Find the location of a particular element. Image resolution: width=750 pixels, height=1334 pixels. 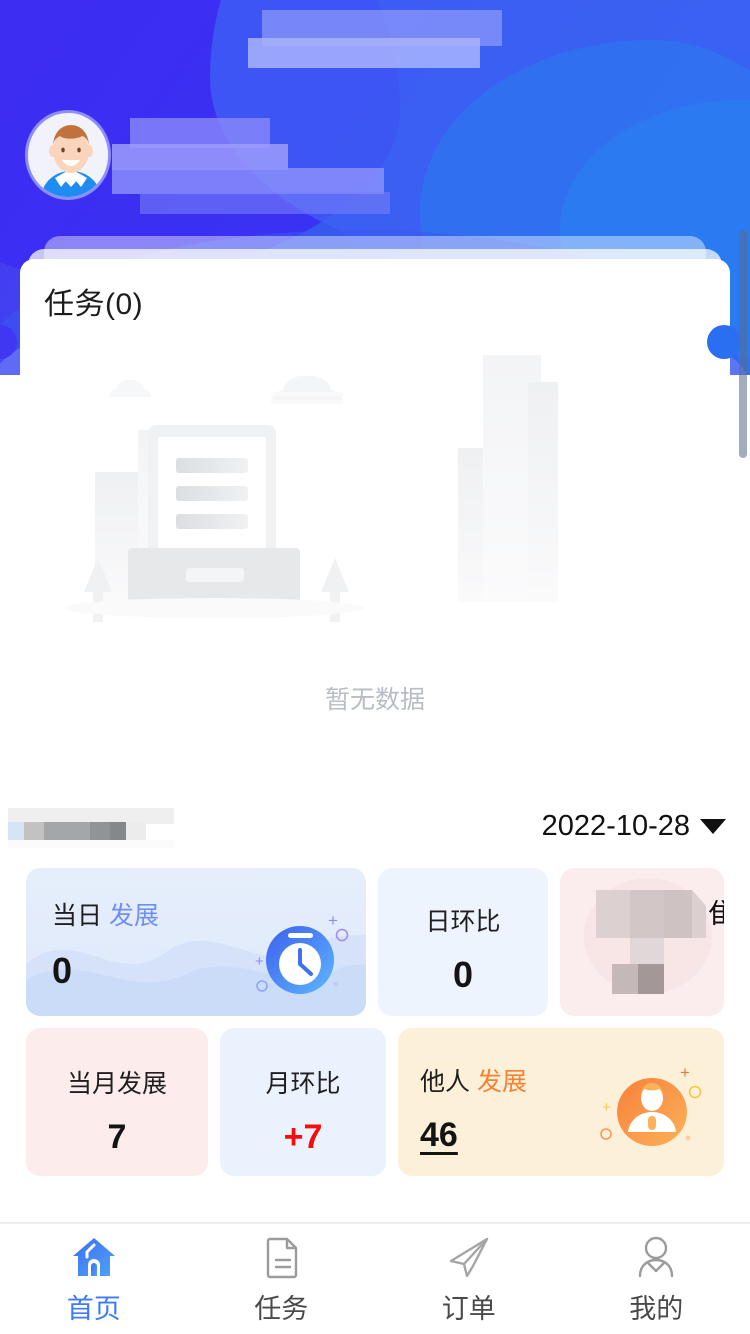

chevron-down-icon is located at coordinates (713, 826).